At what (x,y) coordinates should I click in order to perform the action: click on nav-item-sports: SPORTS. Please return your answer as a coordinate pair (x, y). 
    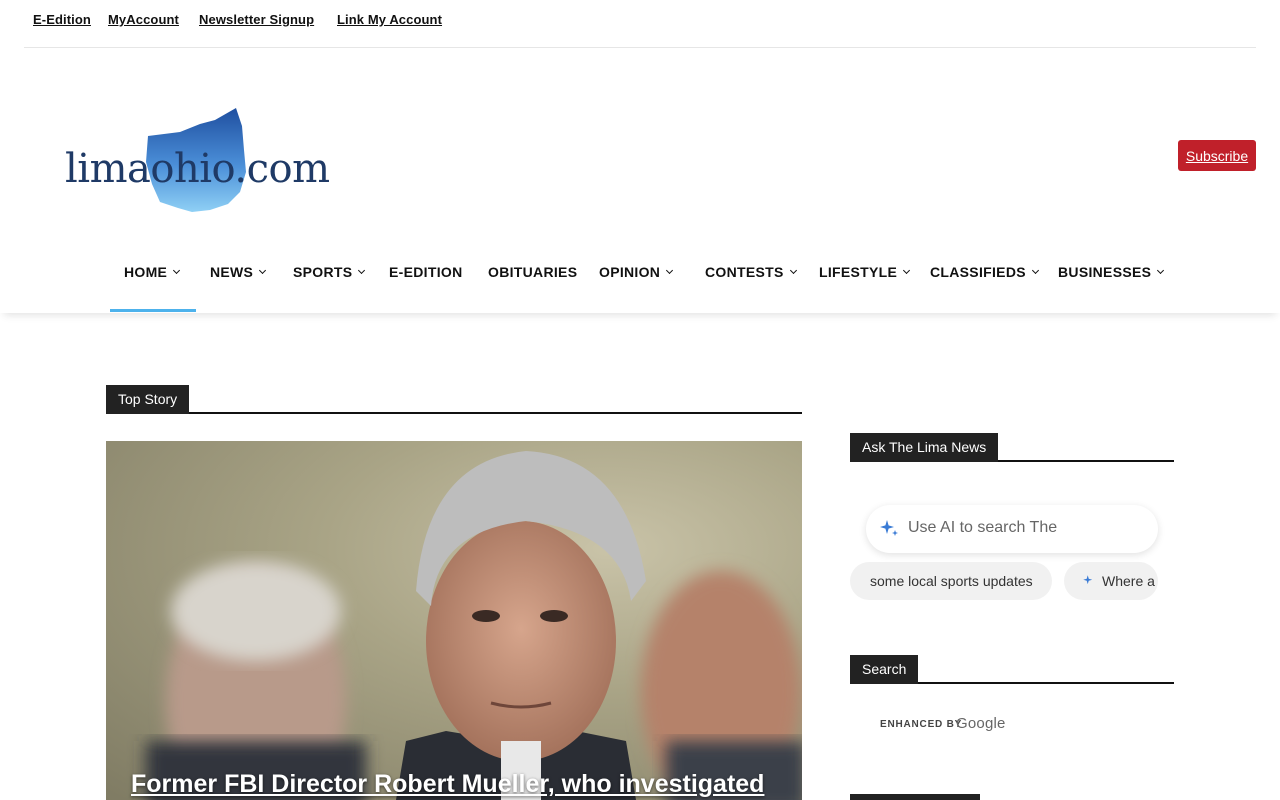
    Looking at the image, I should click on (329, 272).